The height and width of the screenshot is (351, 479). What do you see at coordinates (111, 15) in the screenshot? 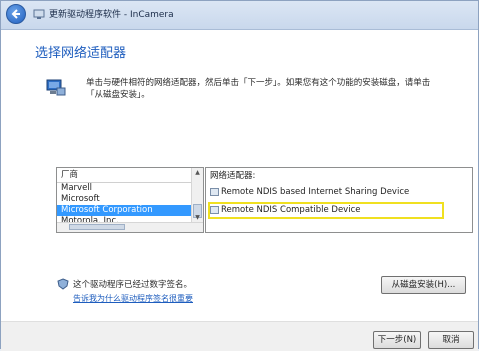
I see `window-title: 更新驱动程序软件 - InCamera` at bounding box center [111, 15].